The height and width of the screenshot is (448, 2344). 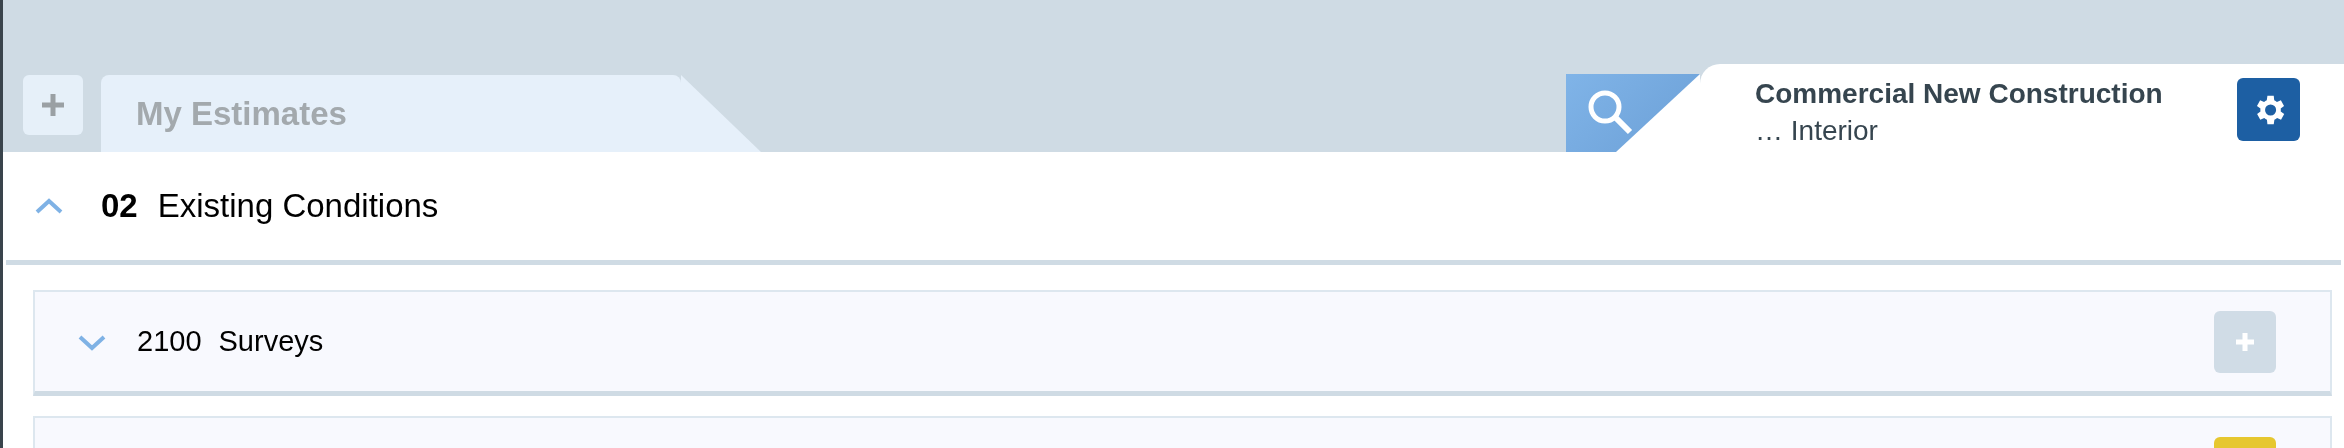 What do you see at coordinates (1817, 131) in the screenshot?
I see `project-subtitle: … Interior` at bounding box center [1817, 131].